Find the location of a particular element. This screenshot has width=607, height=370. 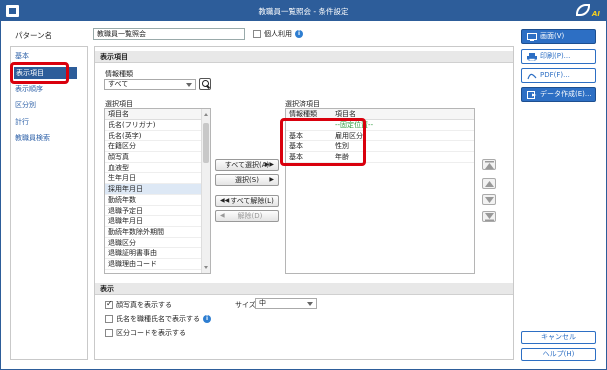

select-label: 選択(S) is located at coordinates (247, 180).